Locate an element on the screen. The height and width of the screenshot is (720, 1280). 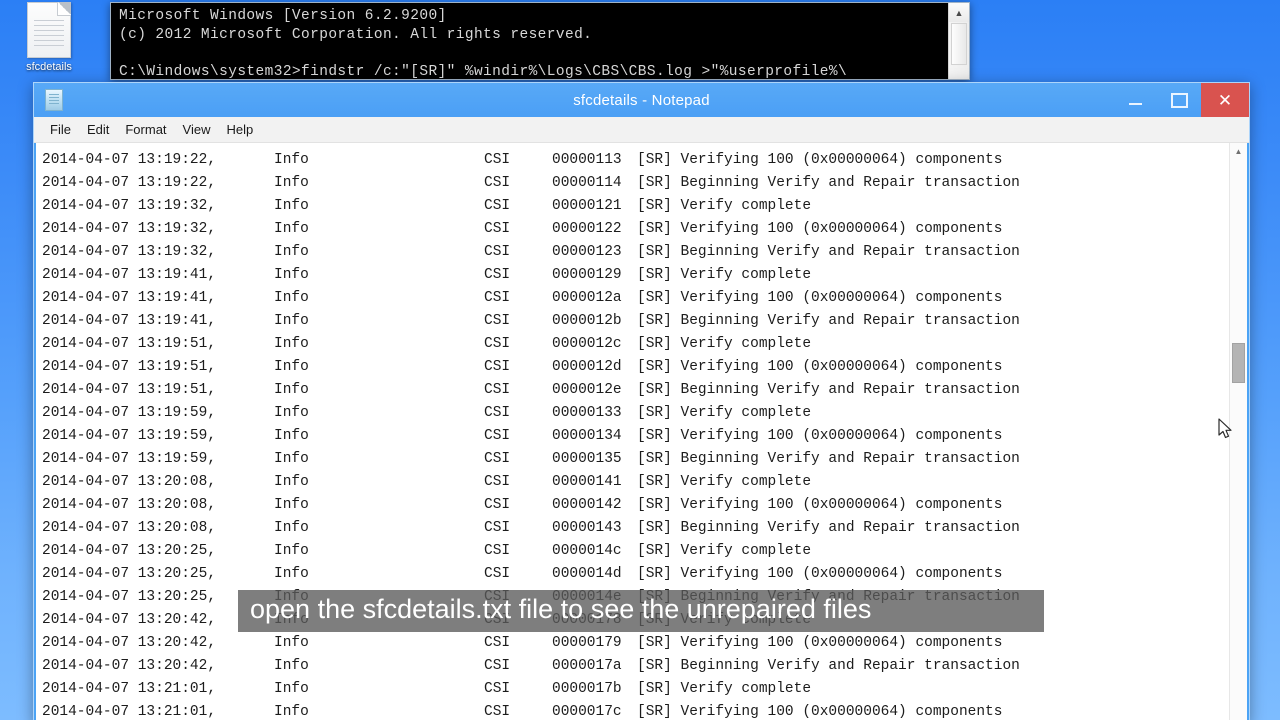
log-timestamp: 2014-04-07 13:20:42, is located at coordinates (129, 666).